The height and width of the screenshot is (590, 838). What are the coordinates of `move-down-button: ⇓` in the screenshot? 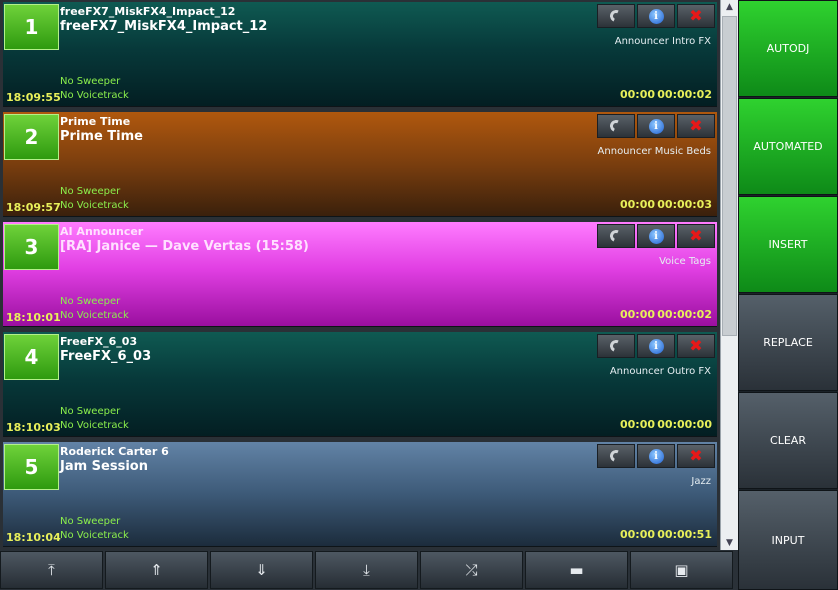 It's located at (261, 570).